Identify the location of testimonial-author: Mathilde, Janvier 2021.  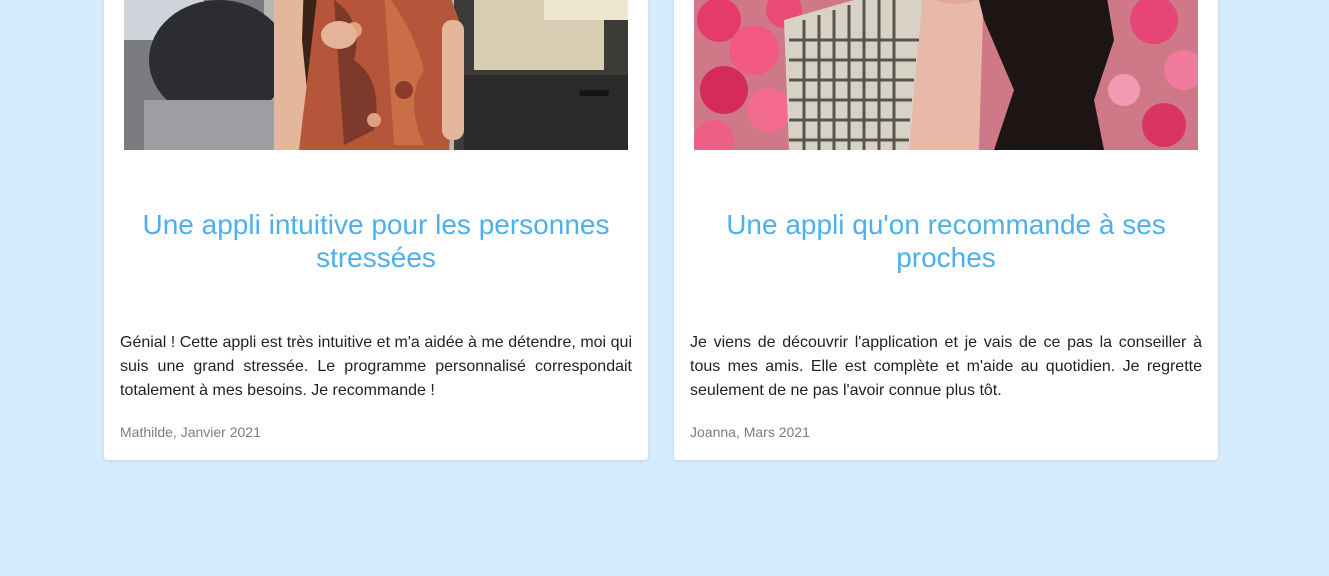
(190, 432).